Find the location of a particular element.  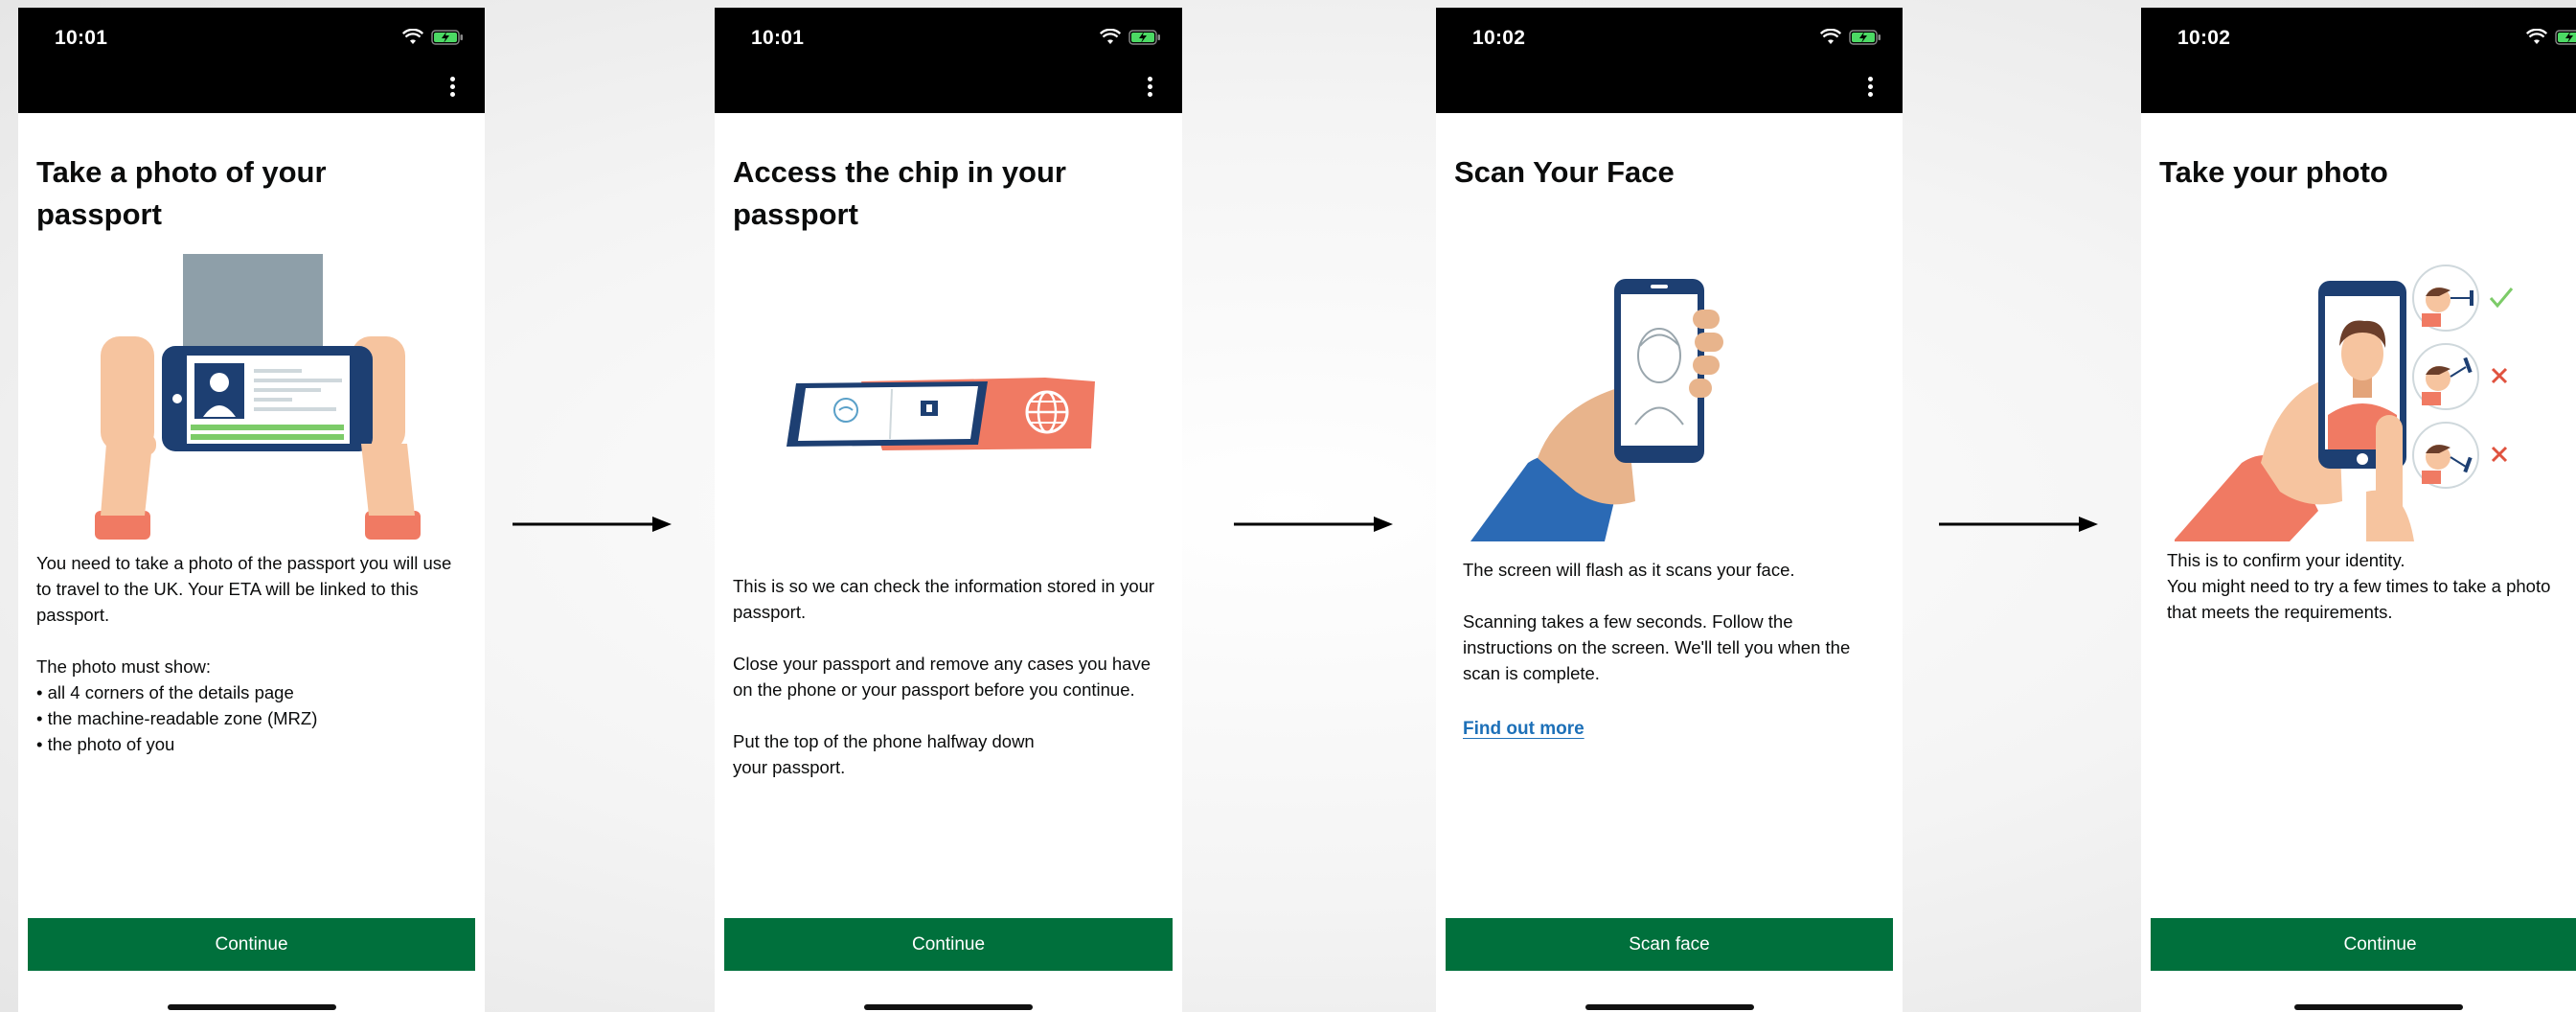

selfie-illustration is located at coordinates (2345, 402).